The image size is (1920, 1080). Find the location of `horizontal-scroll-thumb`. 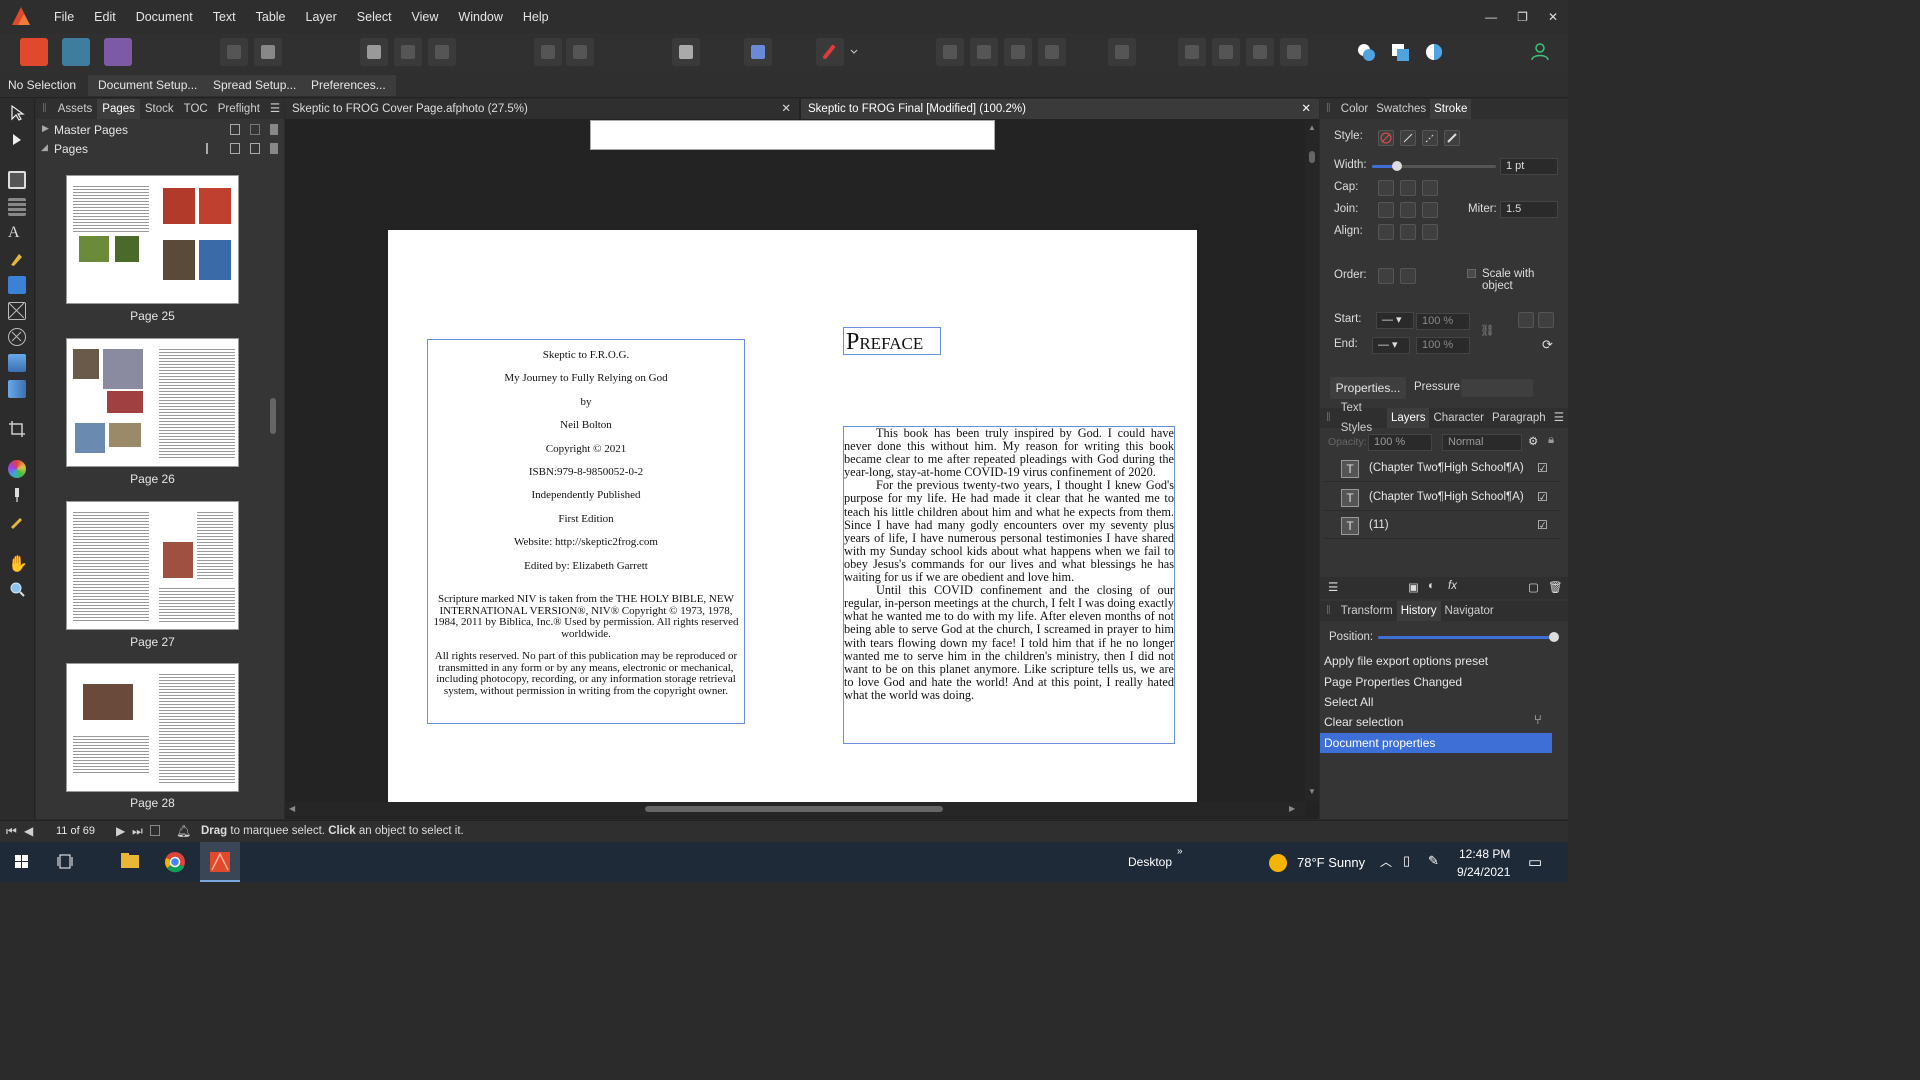

horizontal-scroll-thumb is located at coordinates (794, 809).